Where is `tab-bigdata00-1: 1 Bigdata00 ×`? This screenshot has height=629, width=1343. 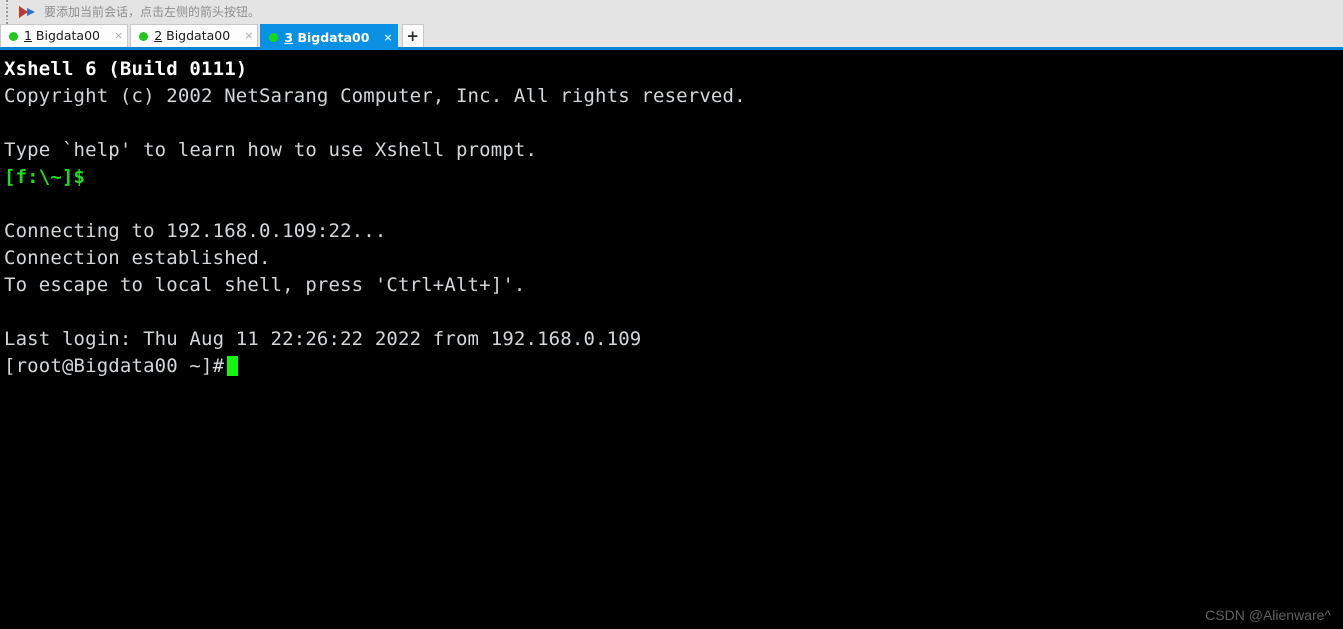 tab-bigdata00-1: 1 Bigdata00 × is located at coordinates (64, 35).